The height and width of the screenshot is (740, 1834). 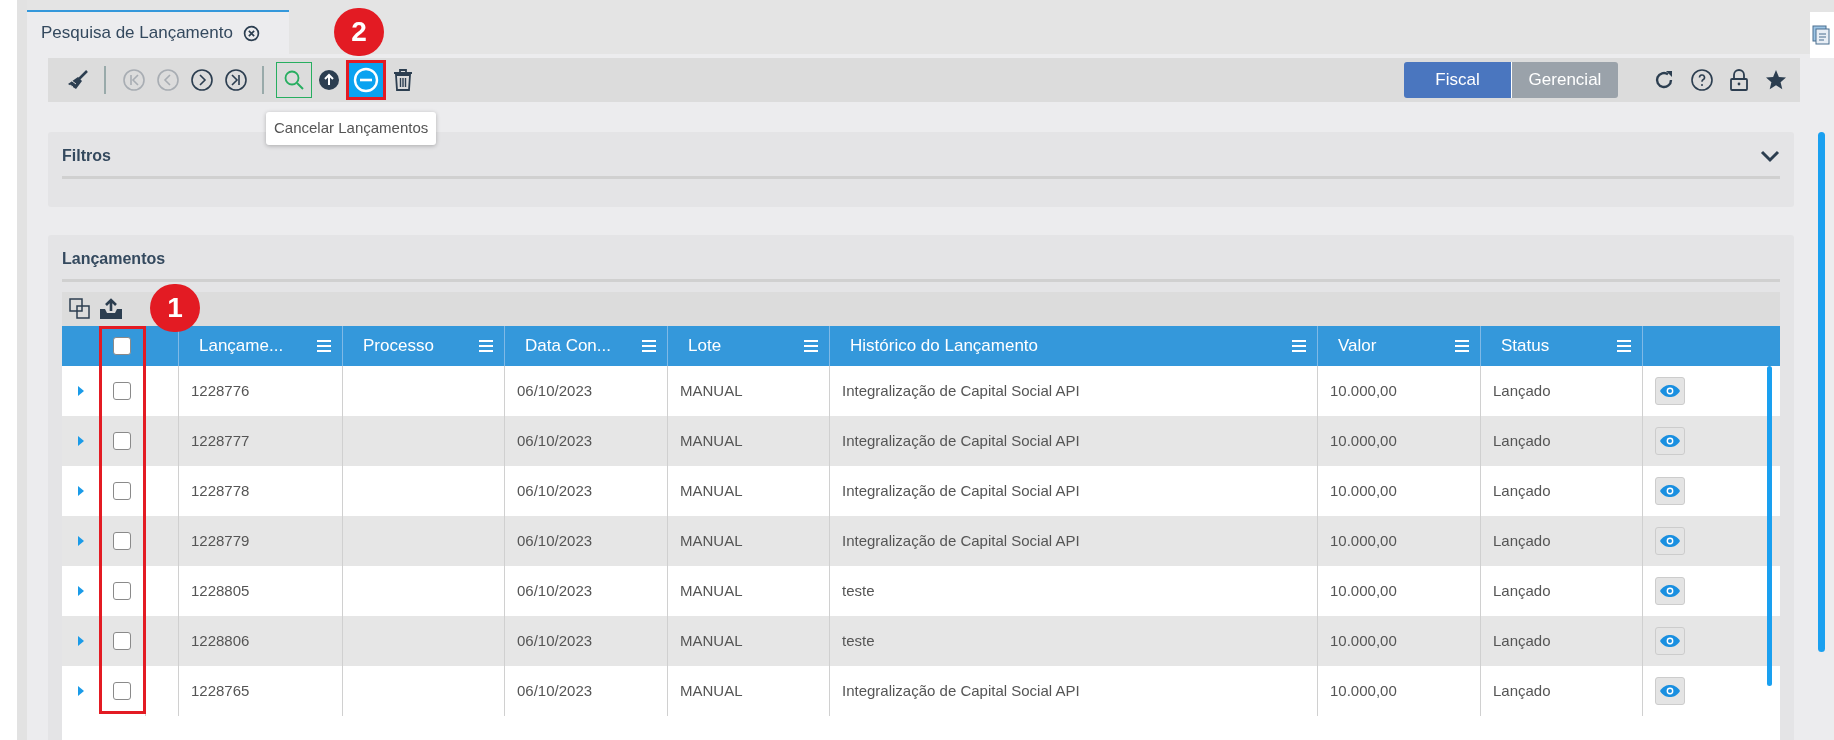 What do you see at coordinates (398, 346) in the screenshot?
I see `column-header: Processo` at bounding box center [398, 346].